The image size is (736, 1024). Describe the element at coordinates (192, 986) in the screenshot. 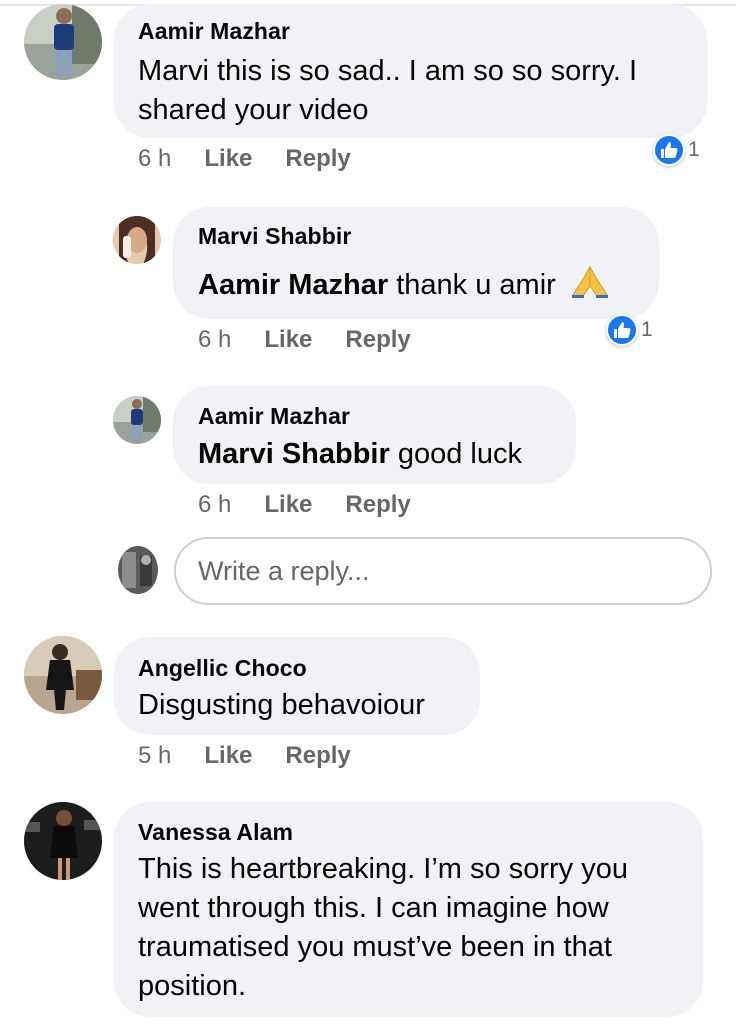

I see `comment-text-line: position.` at that location.